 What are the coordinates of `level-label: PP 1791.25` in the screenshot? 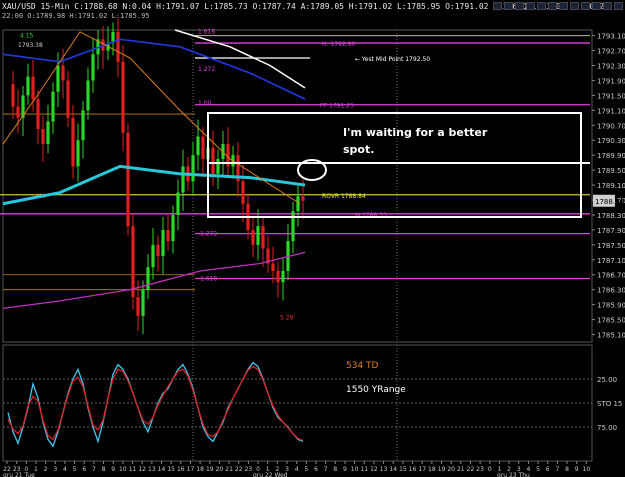 It's located at (337, 106).